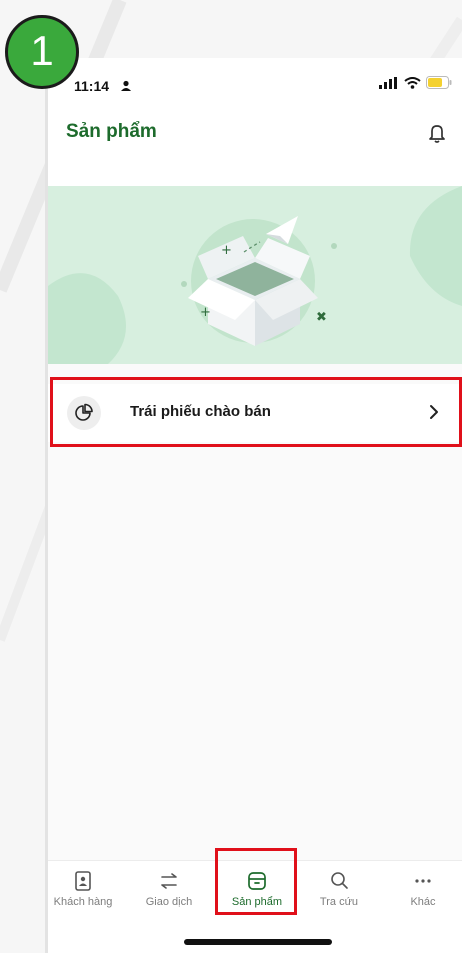 This screenshot has height=953, width=462. Describe the element at coordinates (439, 82) in the screenshot. I see `battery-icon` at that location.